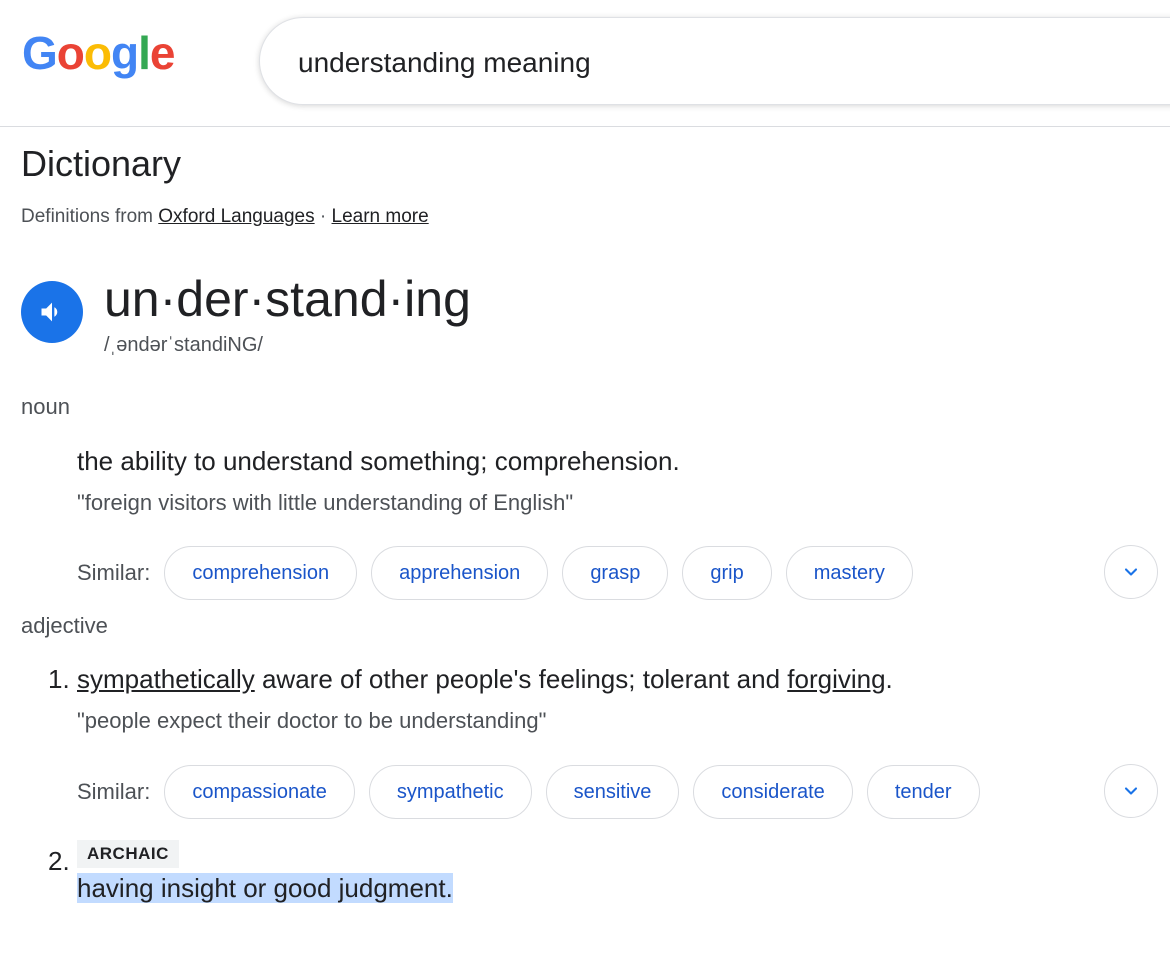  What do you see at coordinates (889, 679) in the screenshot?
I see `definition-end: .` at bounding box center [889, 679].